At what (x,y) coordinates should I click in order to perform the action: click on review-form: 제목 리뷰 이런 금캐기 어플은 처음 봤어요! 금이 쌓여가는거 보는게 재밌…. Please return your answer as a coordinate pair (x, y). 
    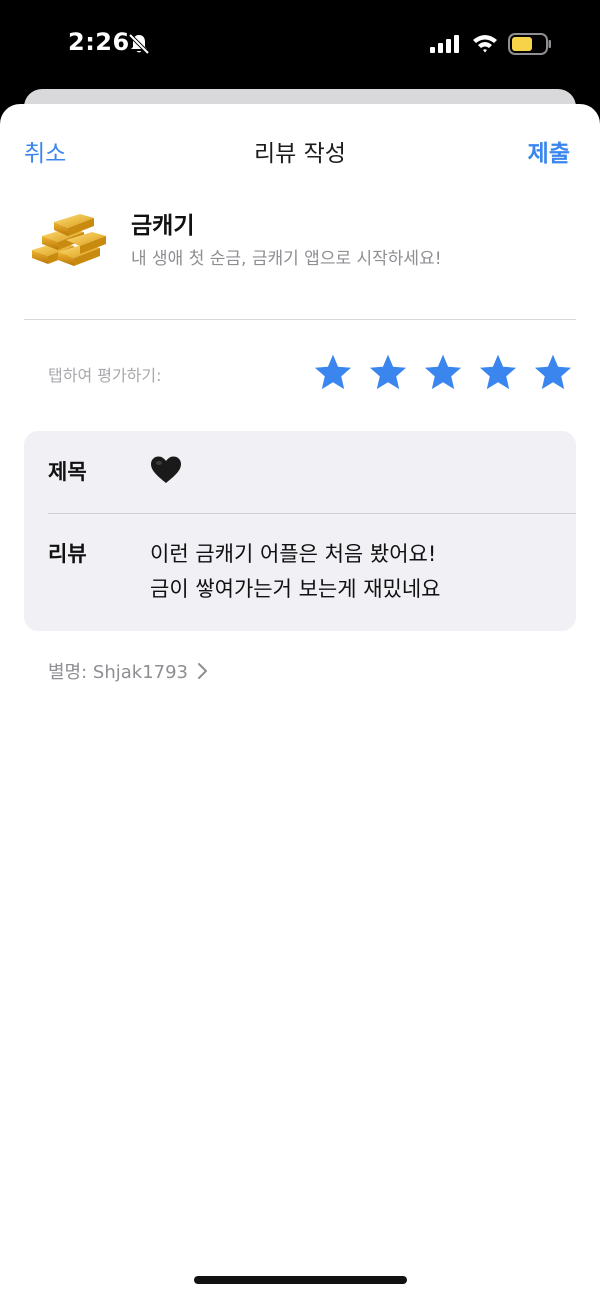
    Looking at the image, I should click on (300, 531).